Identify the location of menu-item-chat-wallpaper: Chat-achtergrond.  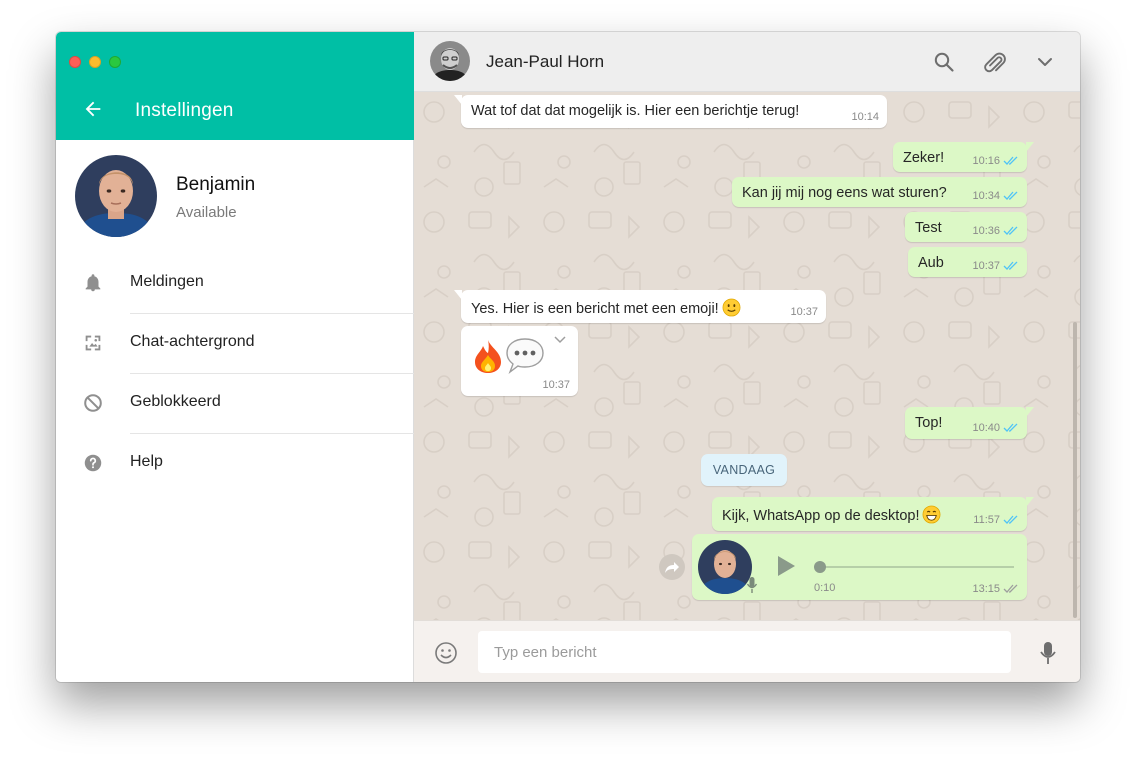
(235, 343).